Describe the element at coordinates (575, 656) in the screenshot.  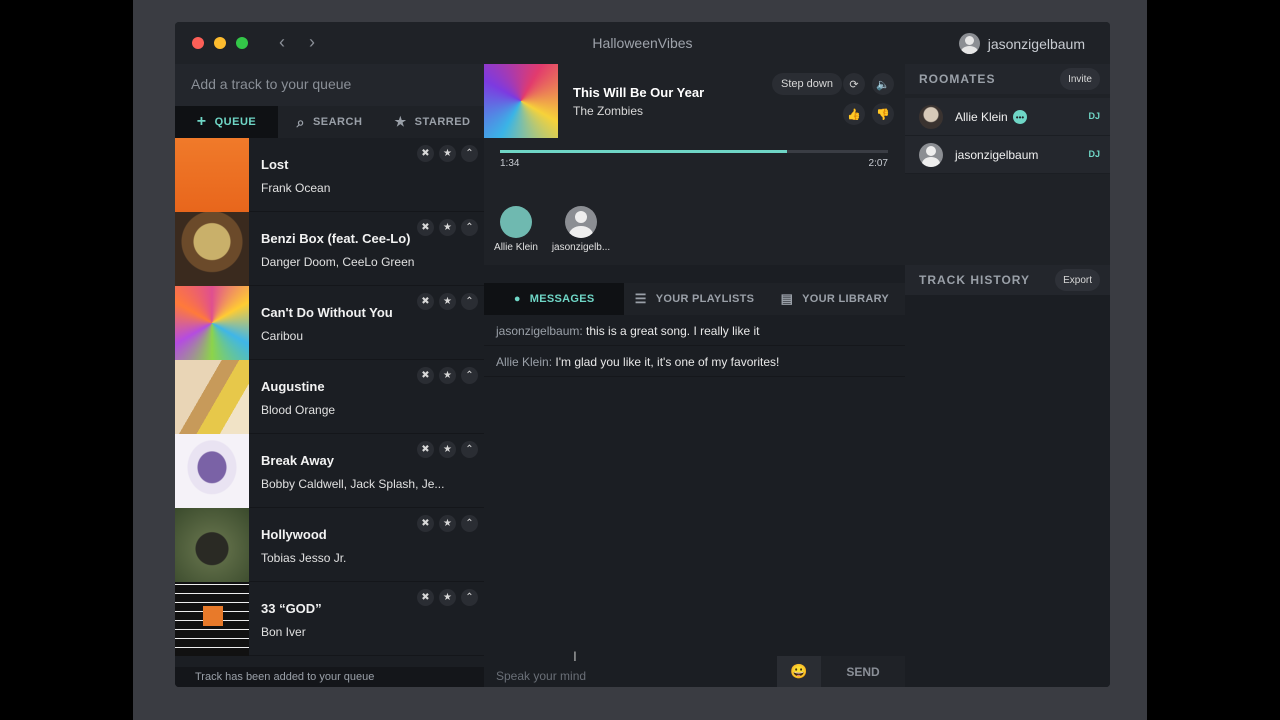
I see `text-cursor-icon: I` at that location.